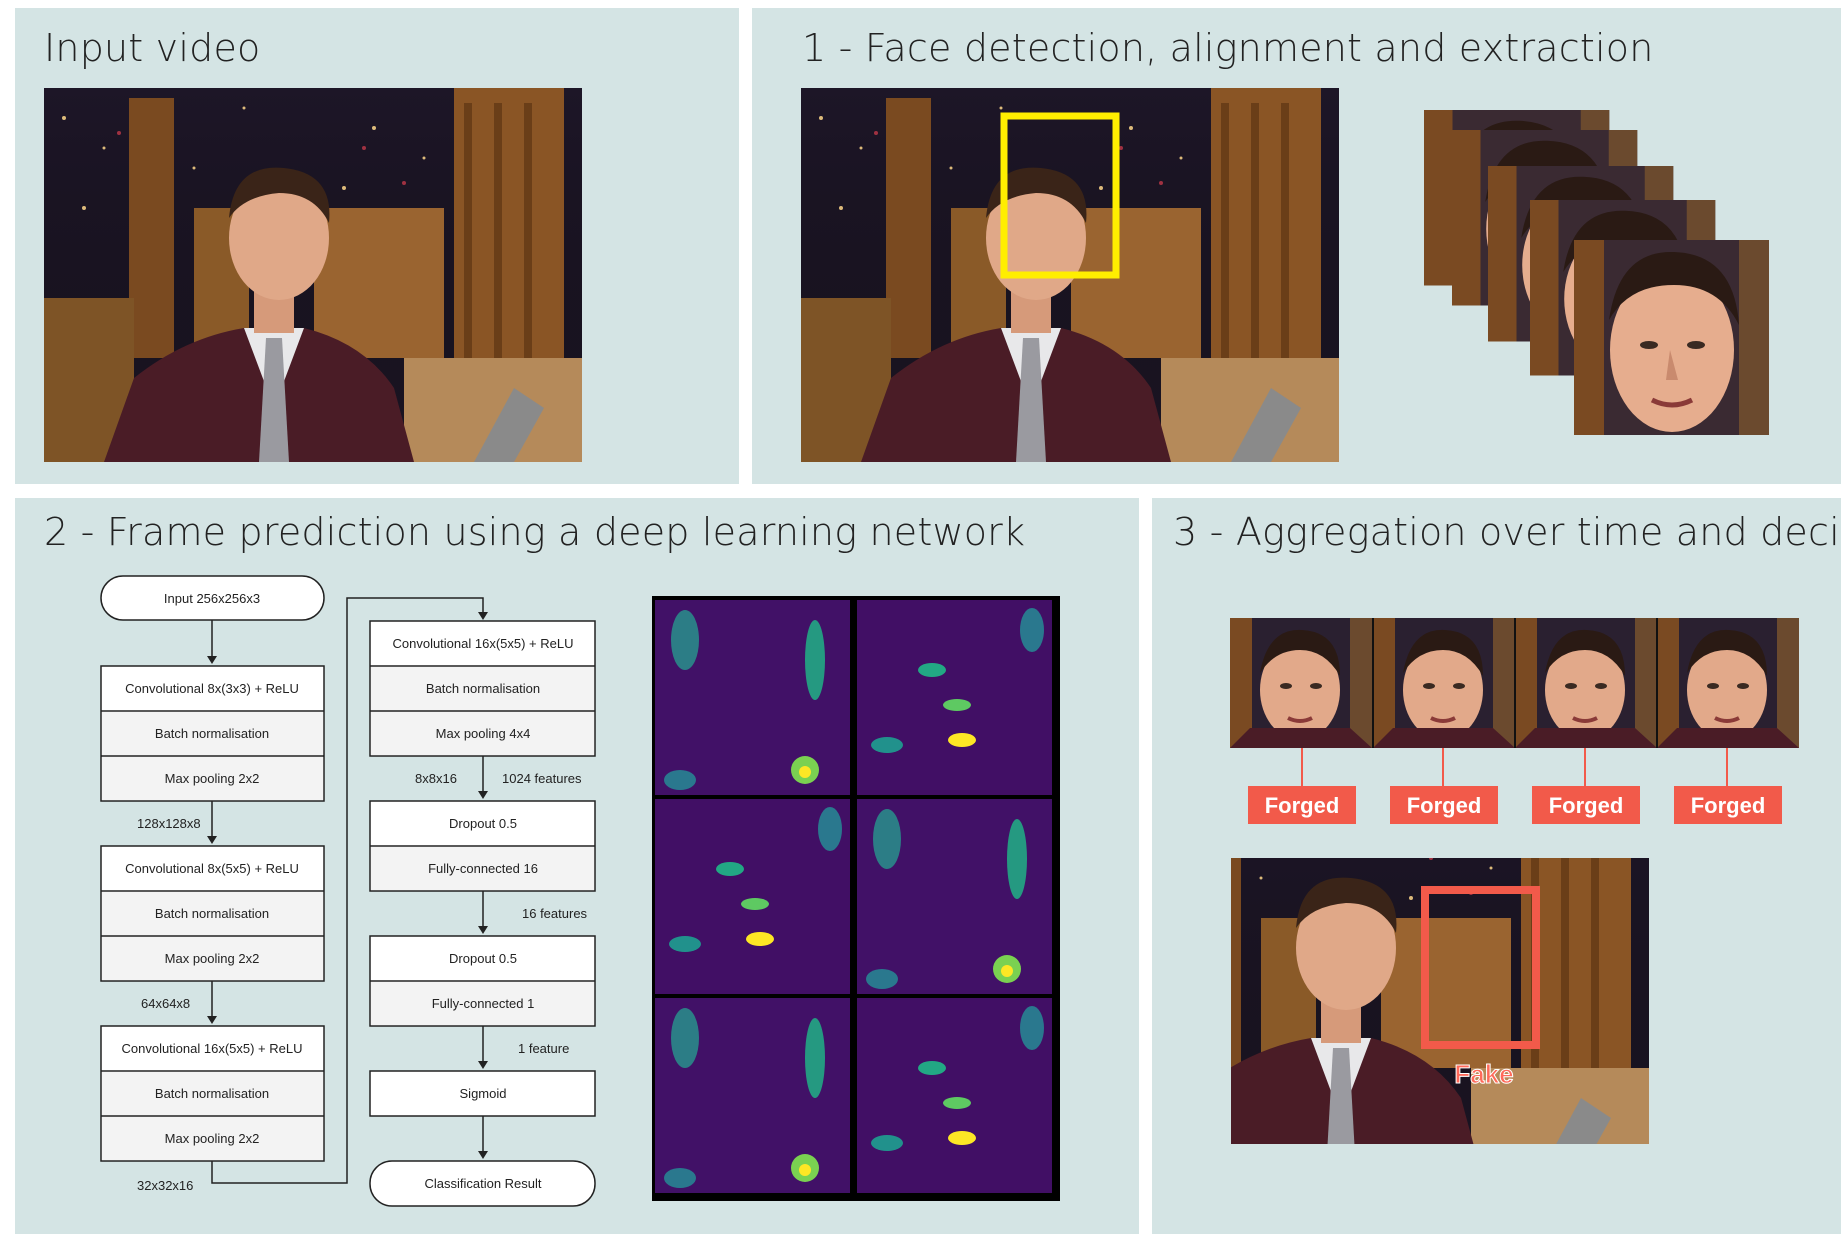 The height and width of the screenshot is (1234, 1841). What do you see at coordinates (436, 778) in the screenshot?
I see `edge4-left-label: 8x8x16` at bounding box center [436, 778].